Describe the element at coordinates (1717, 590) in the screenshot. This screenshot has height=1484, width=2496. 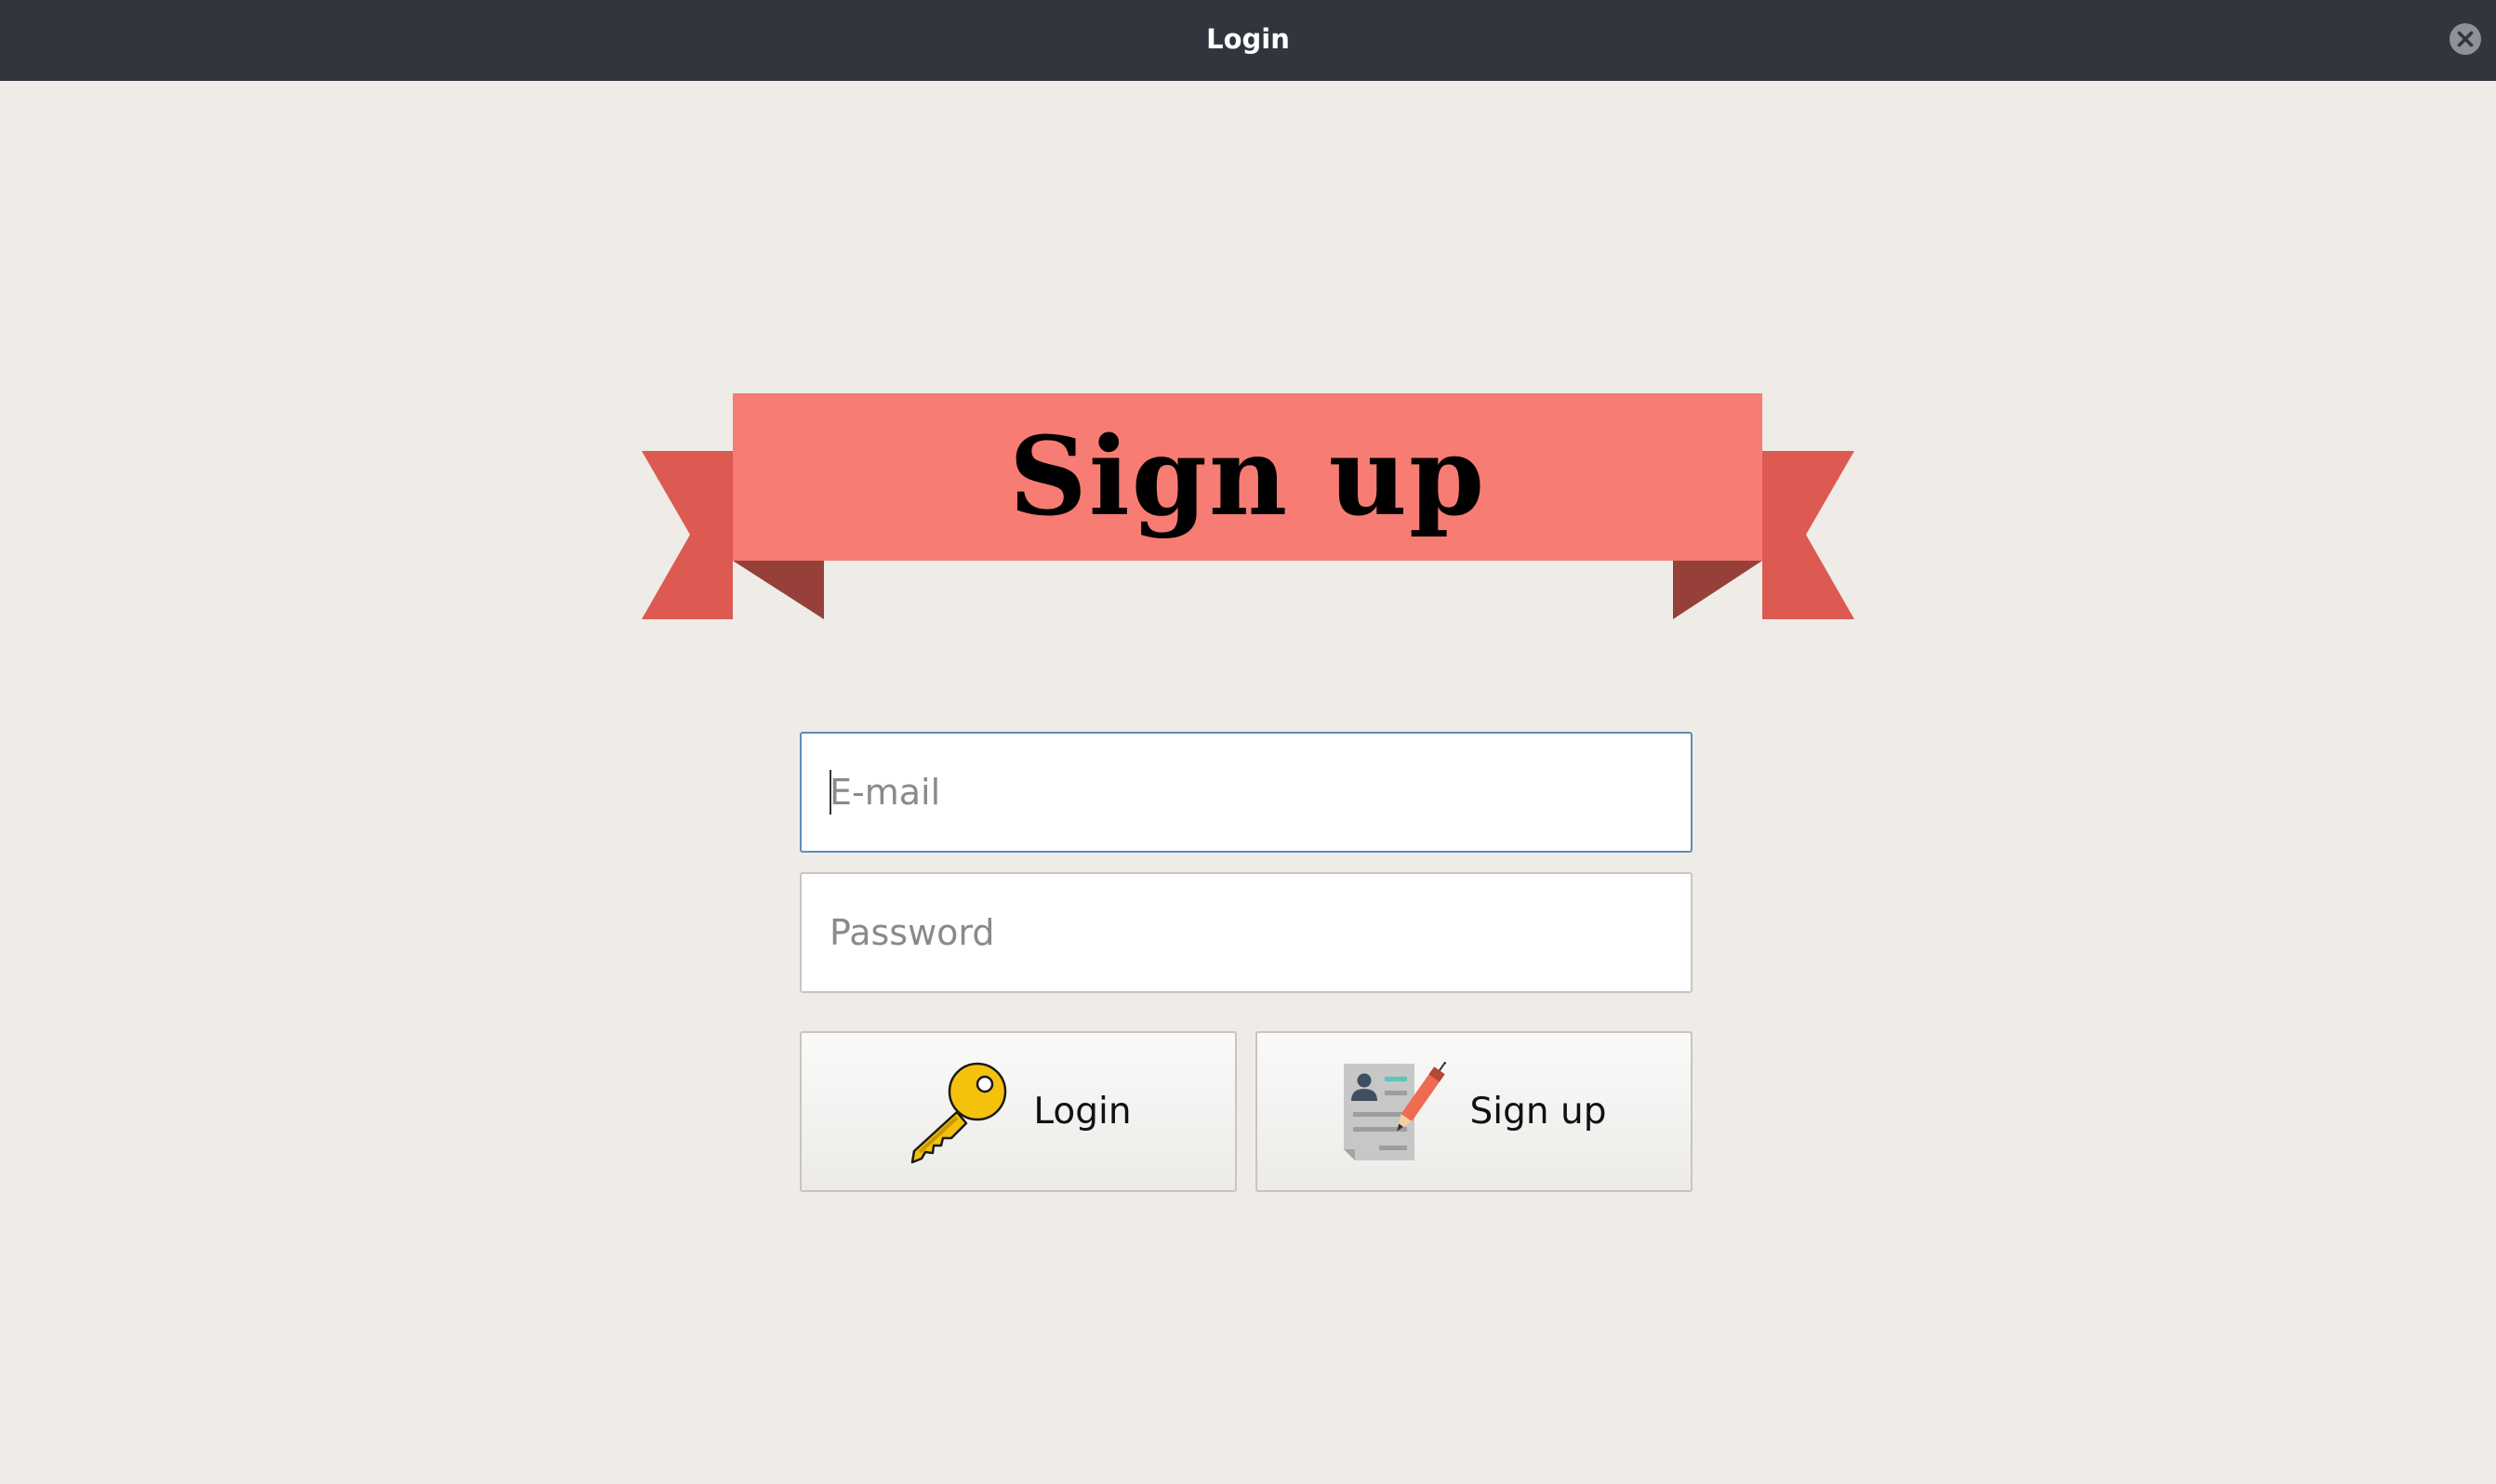
I see `ribbon-right-fold` at that location.